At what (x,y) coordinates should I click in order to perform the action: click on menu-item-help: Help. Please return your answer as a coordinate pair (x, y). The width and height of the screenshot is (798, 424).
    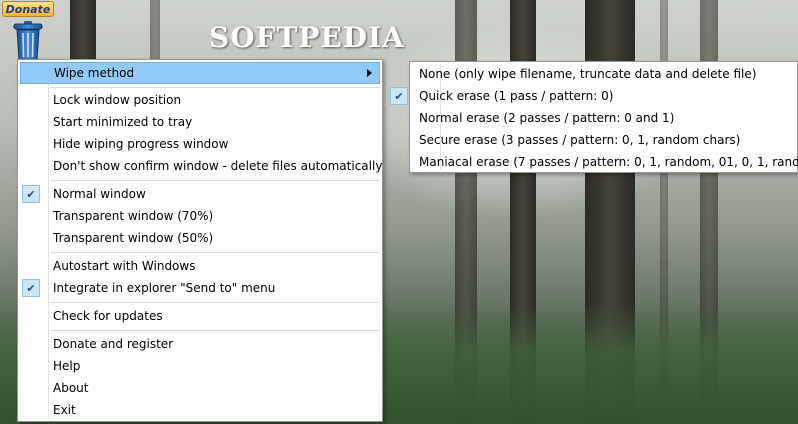
    Looking at the image, I should click on (200, 366).